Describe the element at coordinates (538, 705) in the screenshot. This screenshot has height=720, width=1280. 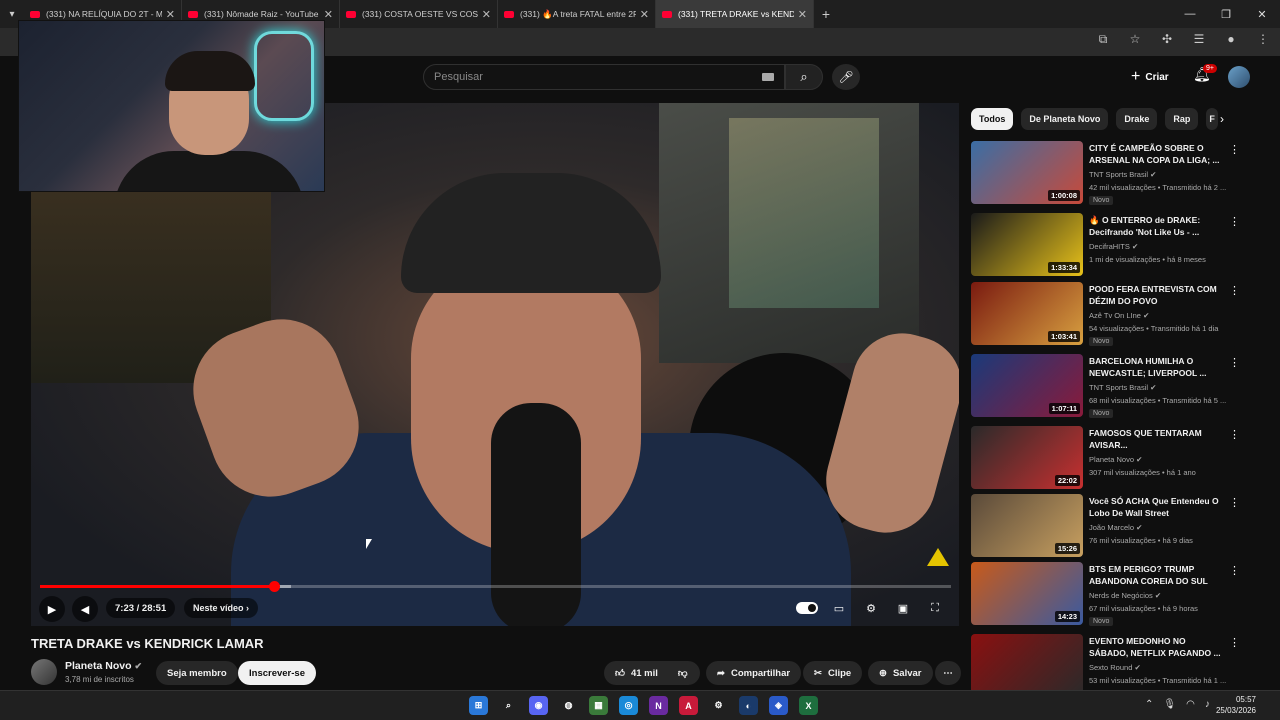
I see `discord-icon: ◉` at that location.